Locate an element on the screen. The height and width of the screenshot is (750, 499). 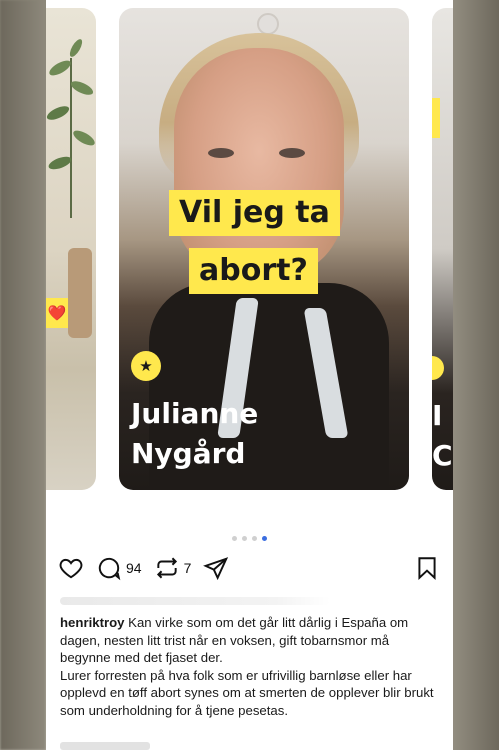
repost-count: 7 is located at coordinates (187, 568).